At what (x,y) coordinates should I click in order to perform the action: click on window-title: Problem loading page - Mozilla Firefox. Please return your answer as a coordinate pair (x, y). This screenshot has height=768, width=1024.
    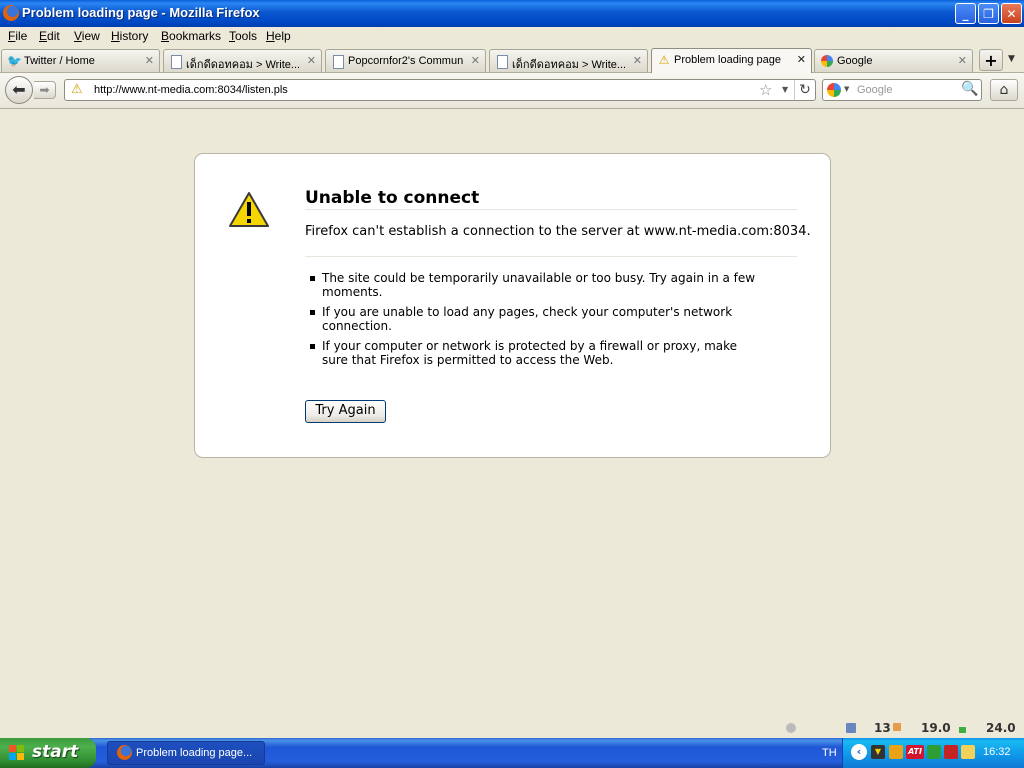
    Looking at the image, I should click on (141, 12).